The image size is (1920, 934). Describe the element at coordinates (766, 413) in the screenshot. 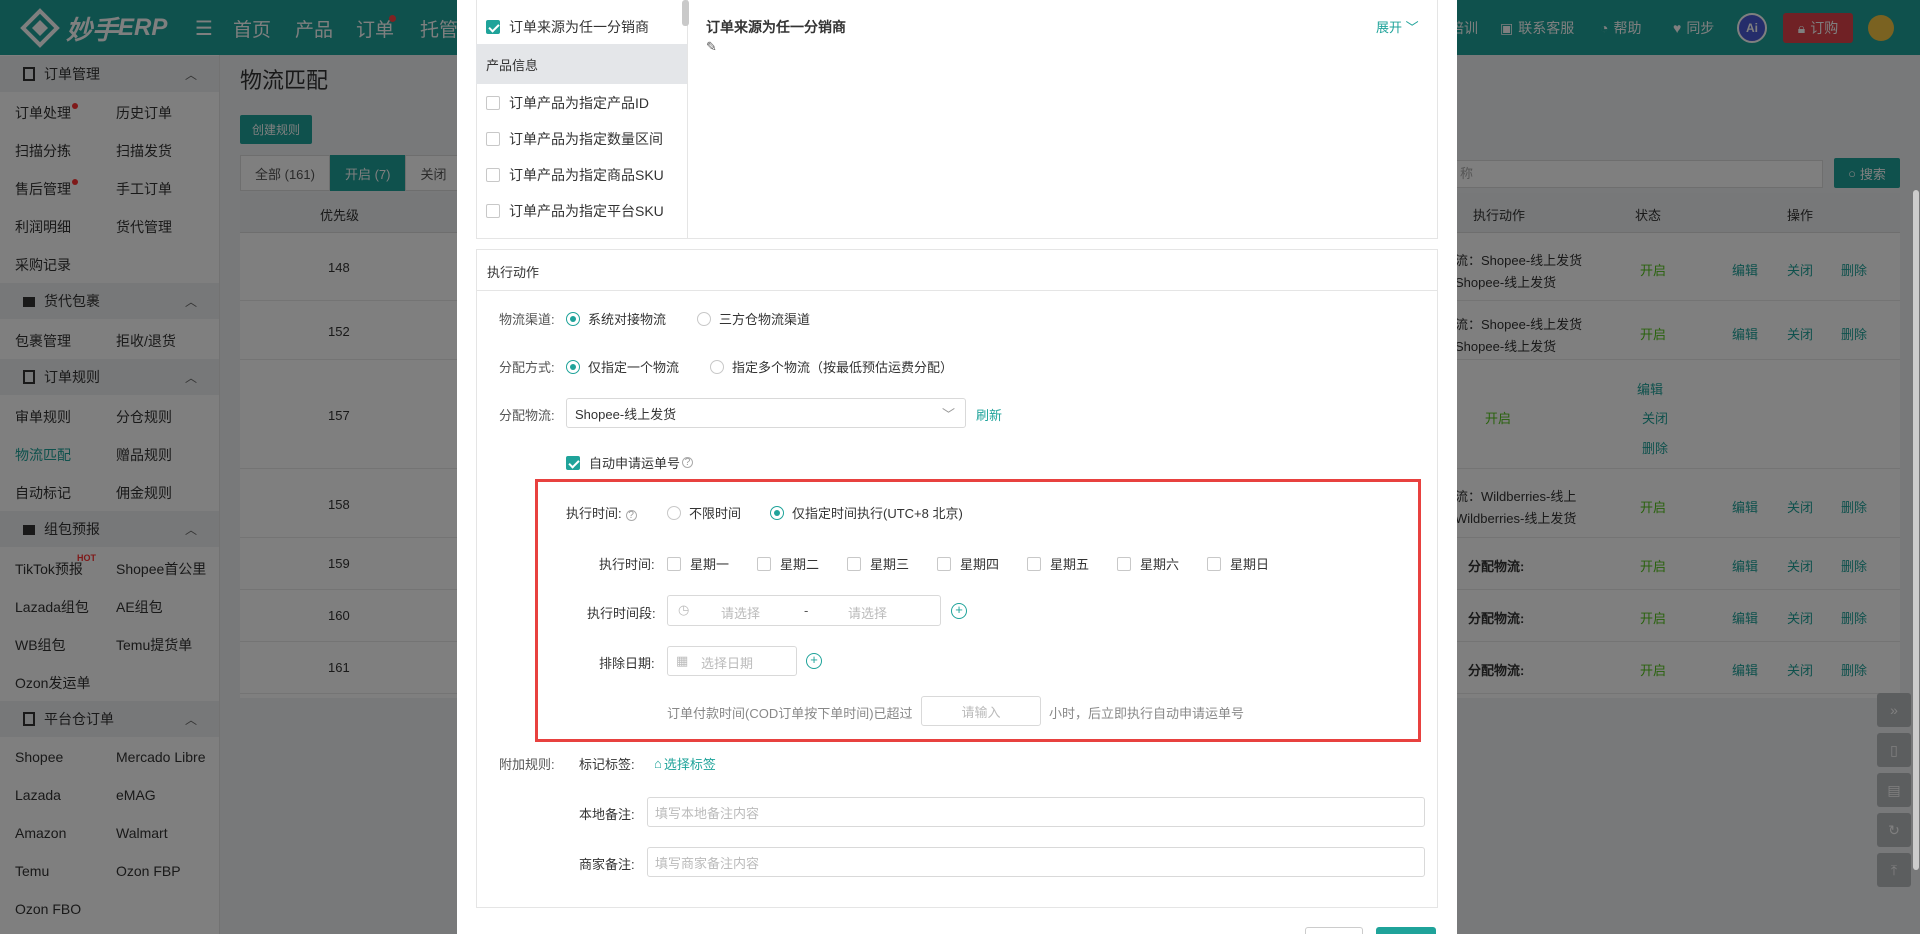

I see `logistics-select: Shopee-线上发货 ﹀` at that location.